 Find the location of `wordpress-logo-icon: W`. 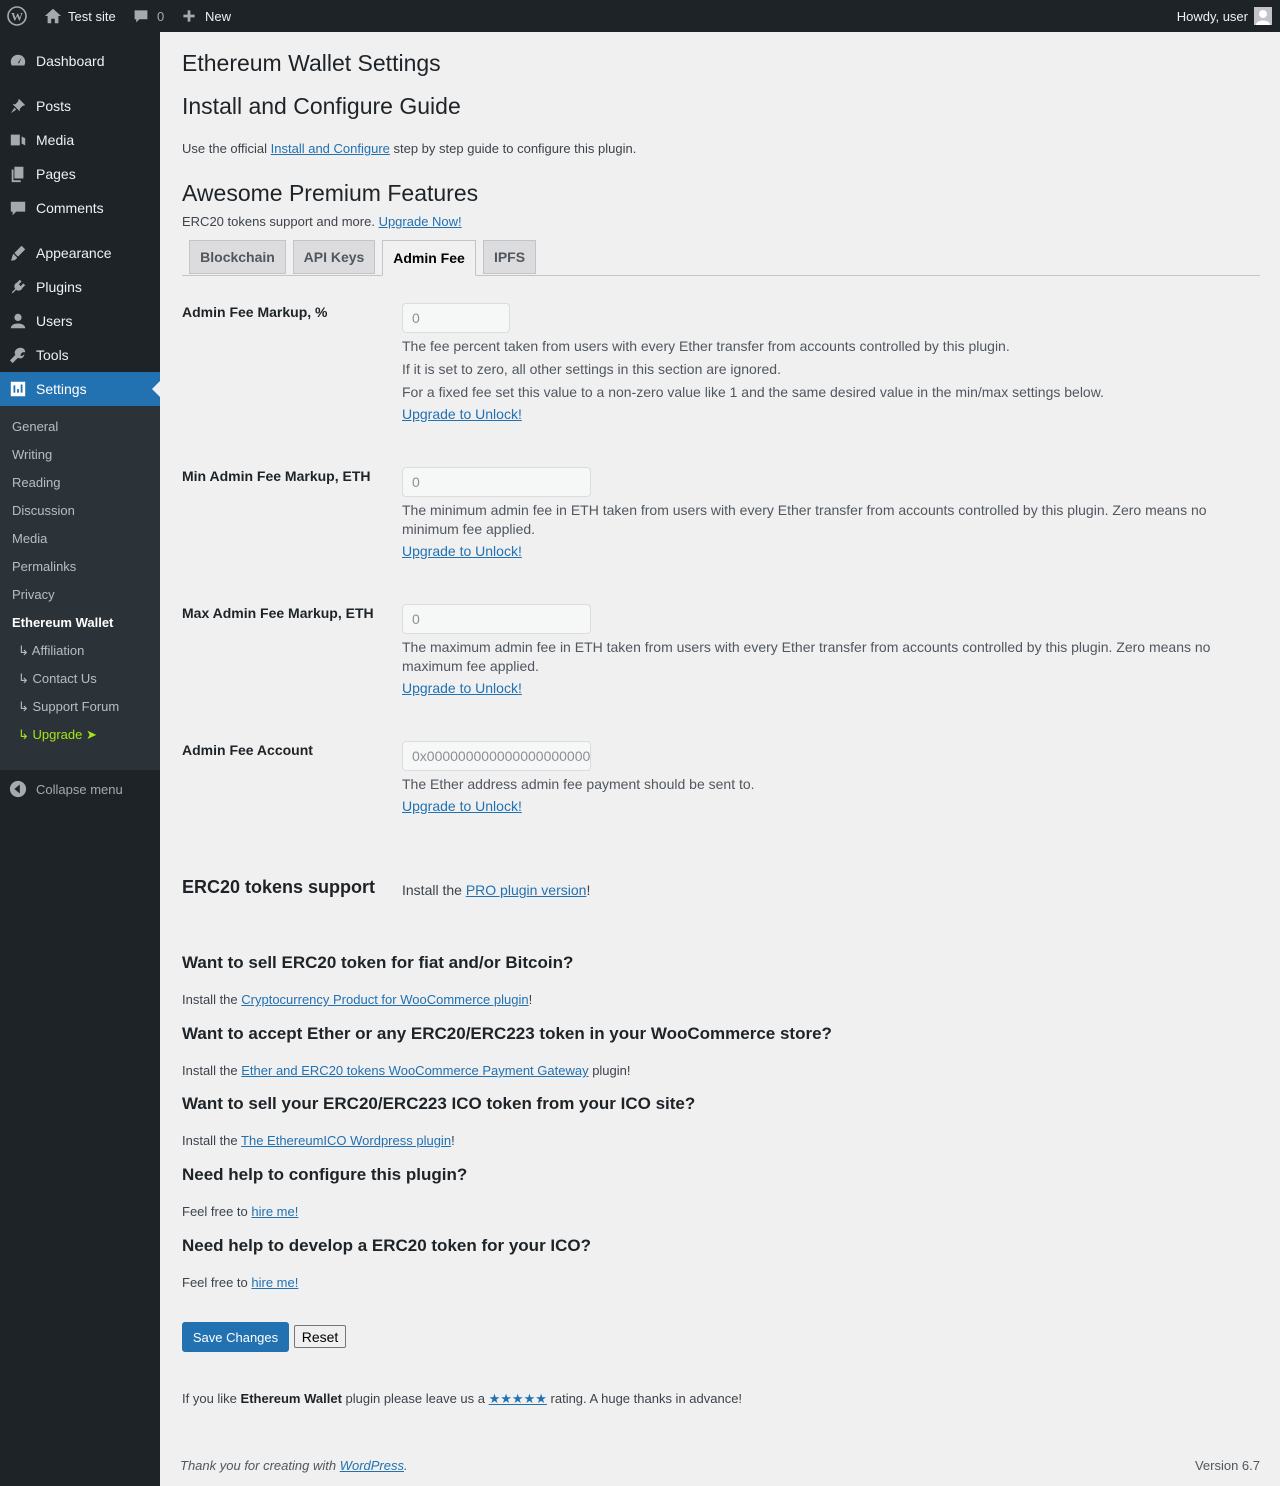

wordpress-logo-icon: W is located at coordinates (17, 16).